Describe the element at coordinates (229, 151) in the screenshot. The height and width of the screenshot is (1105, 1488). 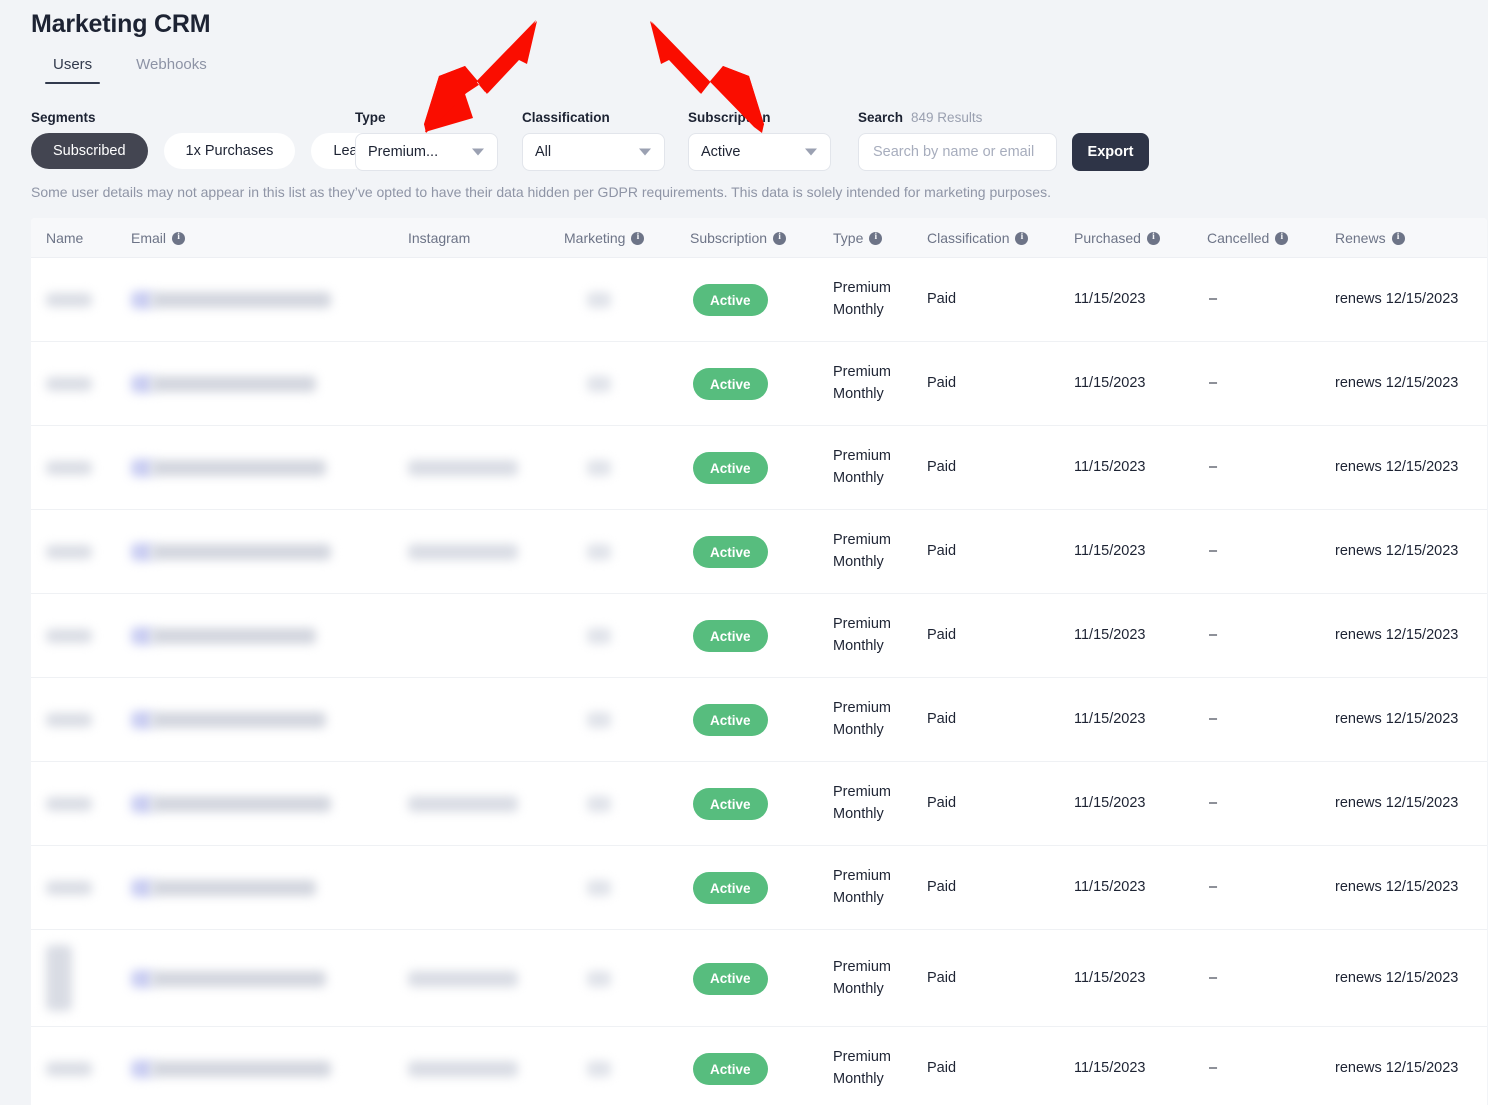
I see `segment-pill-1x-purchases: 1x Purchases` at that location.